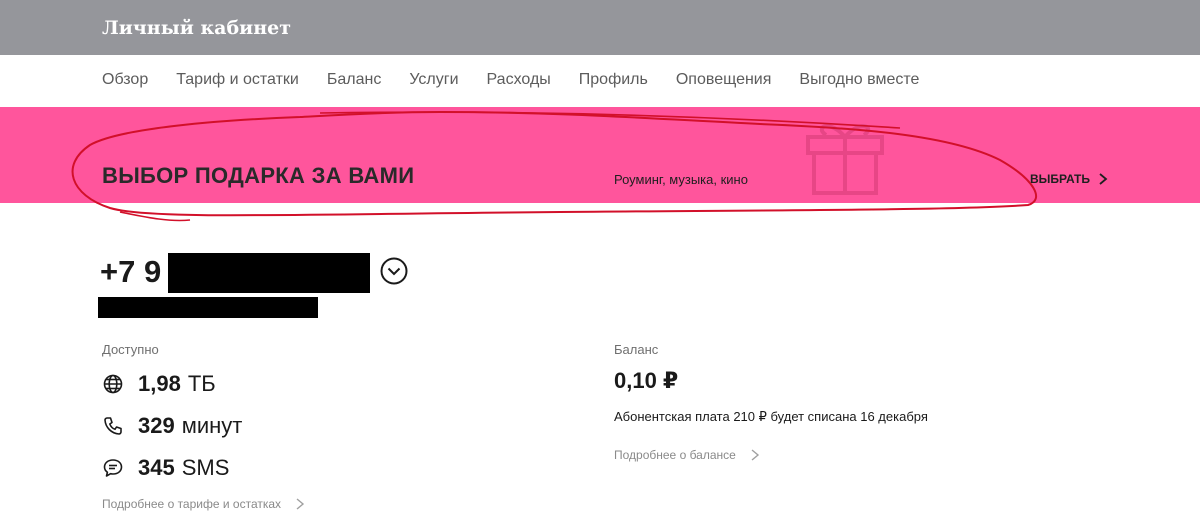  Describe the element at coordinates (394, 271) in the screenshot. I see `account-switch-icon` at that location.